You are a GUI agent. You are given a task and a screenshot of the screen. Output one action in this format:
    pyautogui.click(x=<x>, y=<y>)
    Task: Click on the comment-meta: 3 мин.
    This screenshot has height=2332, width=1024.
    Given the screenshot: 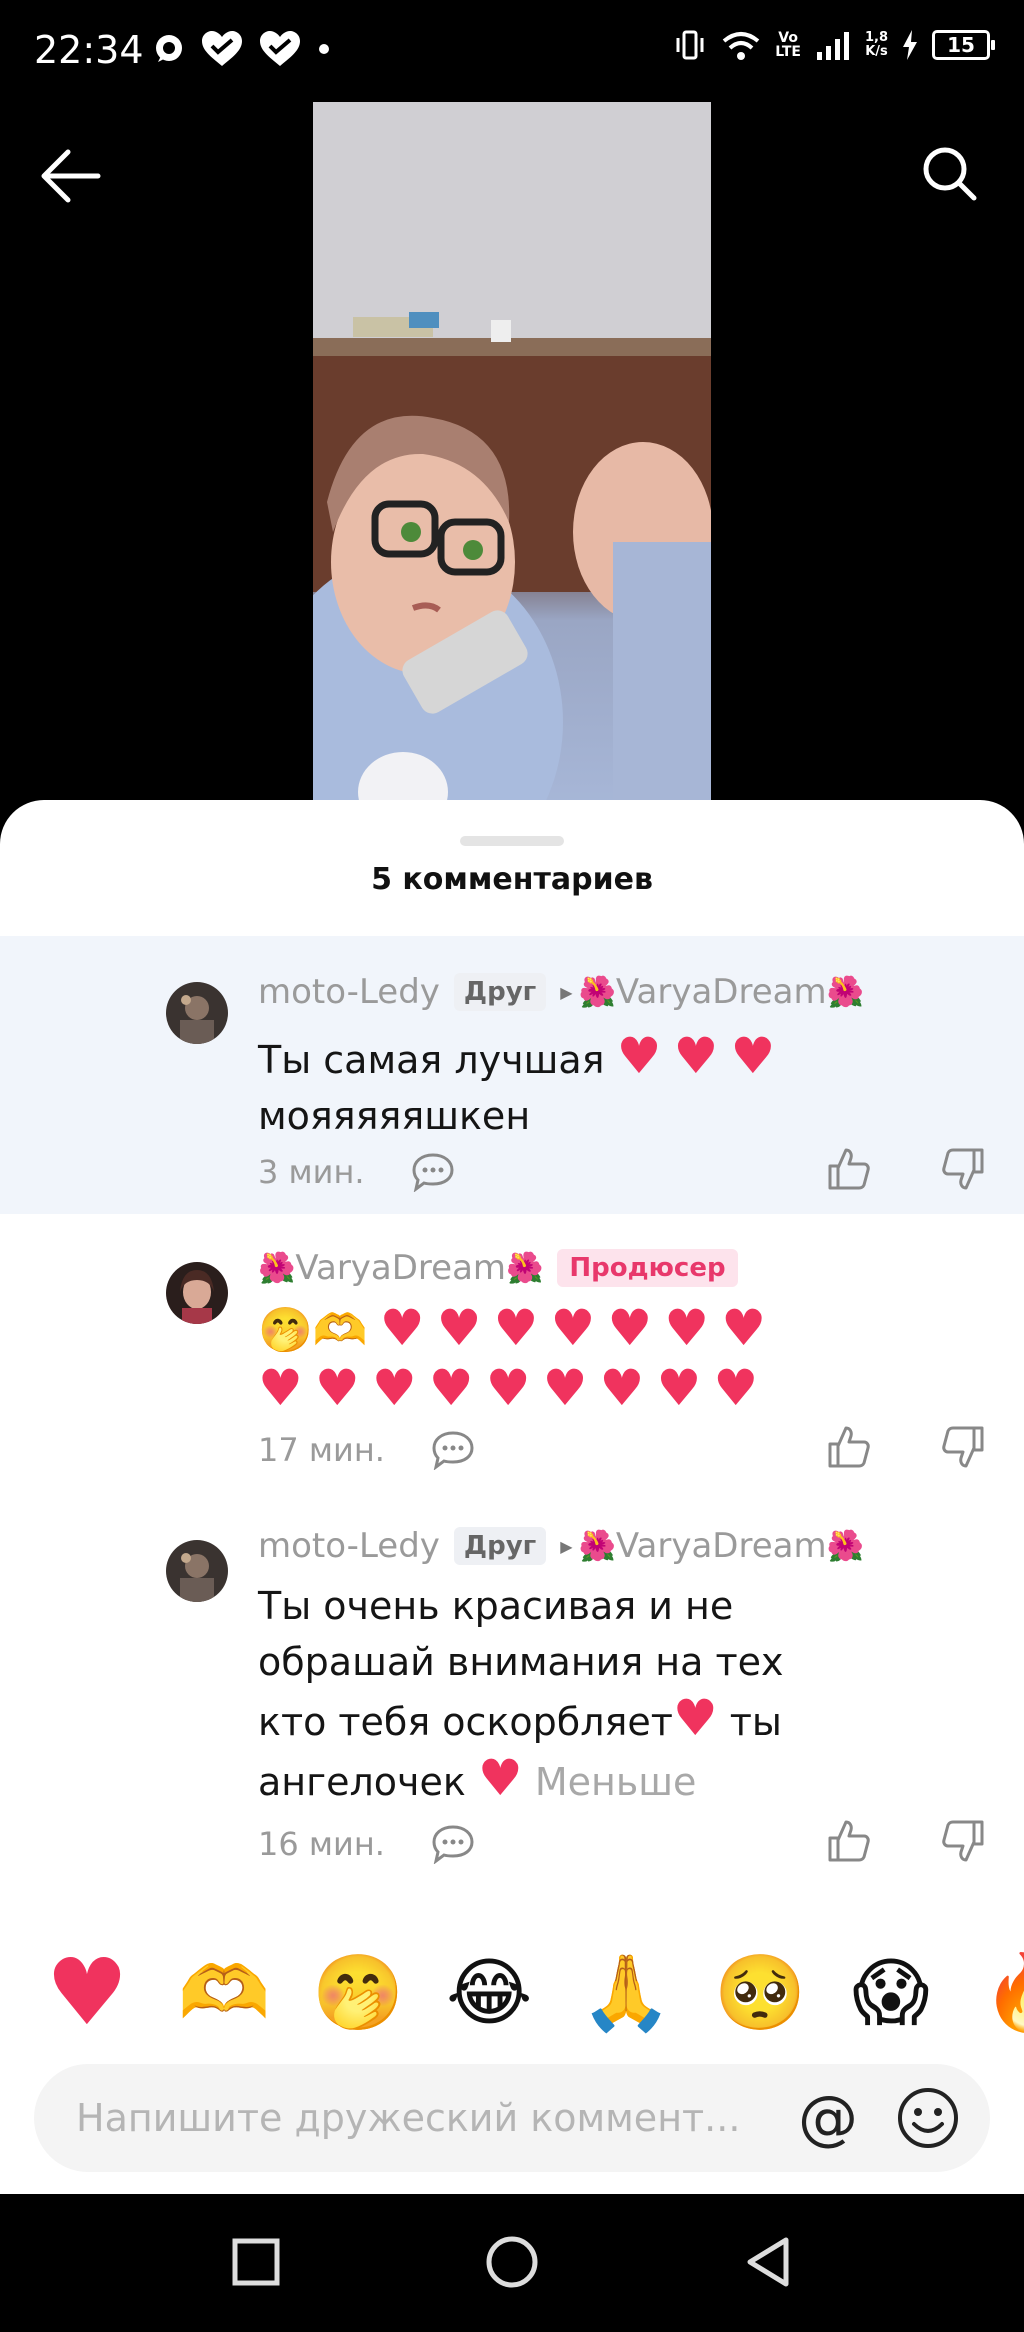 What is the action you would take?
    pyautogui.click(x=356, y=1172)
    